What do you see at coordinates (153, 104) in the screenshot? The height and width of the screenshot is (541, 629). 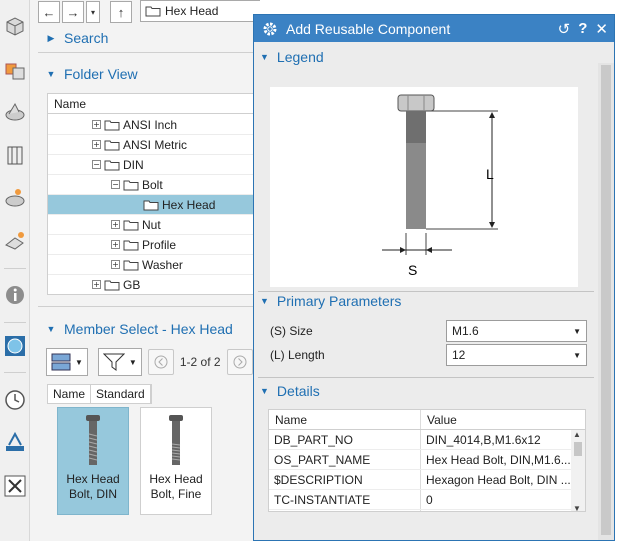 I see `tree-column-name: Name` at bounding box center [153, 104].